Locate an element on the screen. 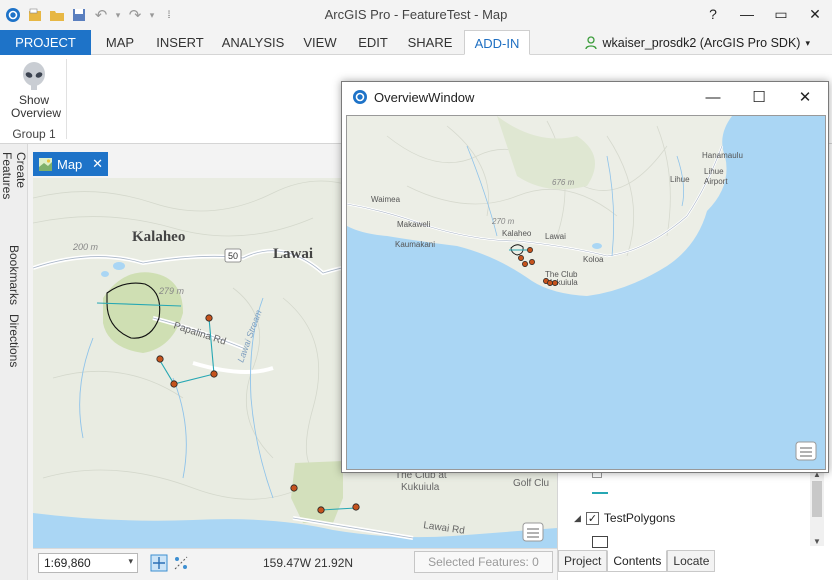 This screenshot has width=832, height=580. dock-tab-bookmarks: Bookmarks is located at coordinates (14, 275).